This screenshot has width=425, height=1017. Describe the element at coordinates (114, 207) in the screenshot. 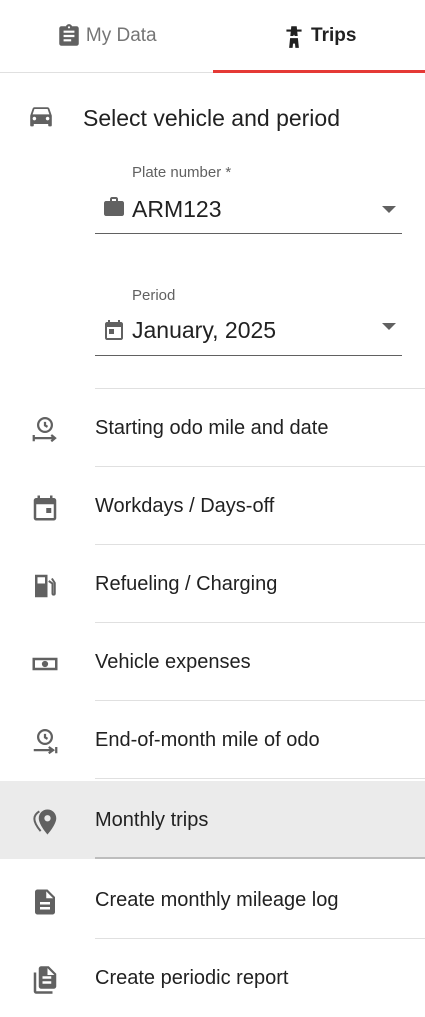

I see `briefcase-icon` at that location.